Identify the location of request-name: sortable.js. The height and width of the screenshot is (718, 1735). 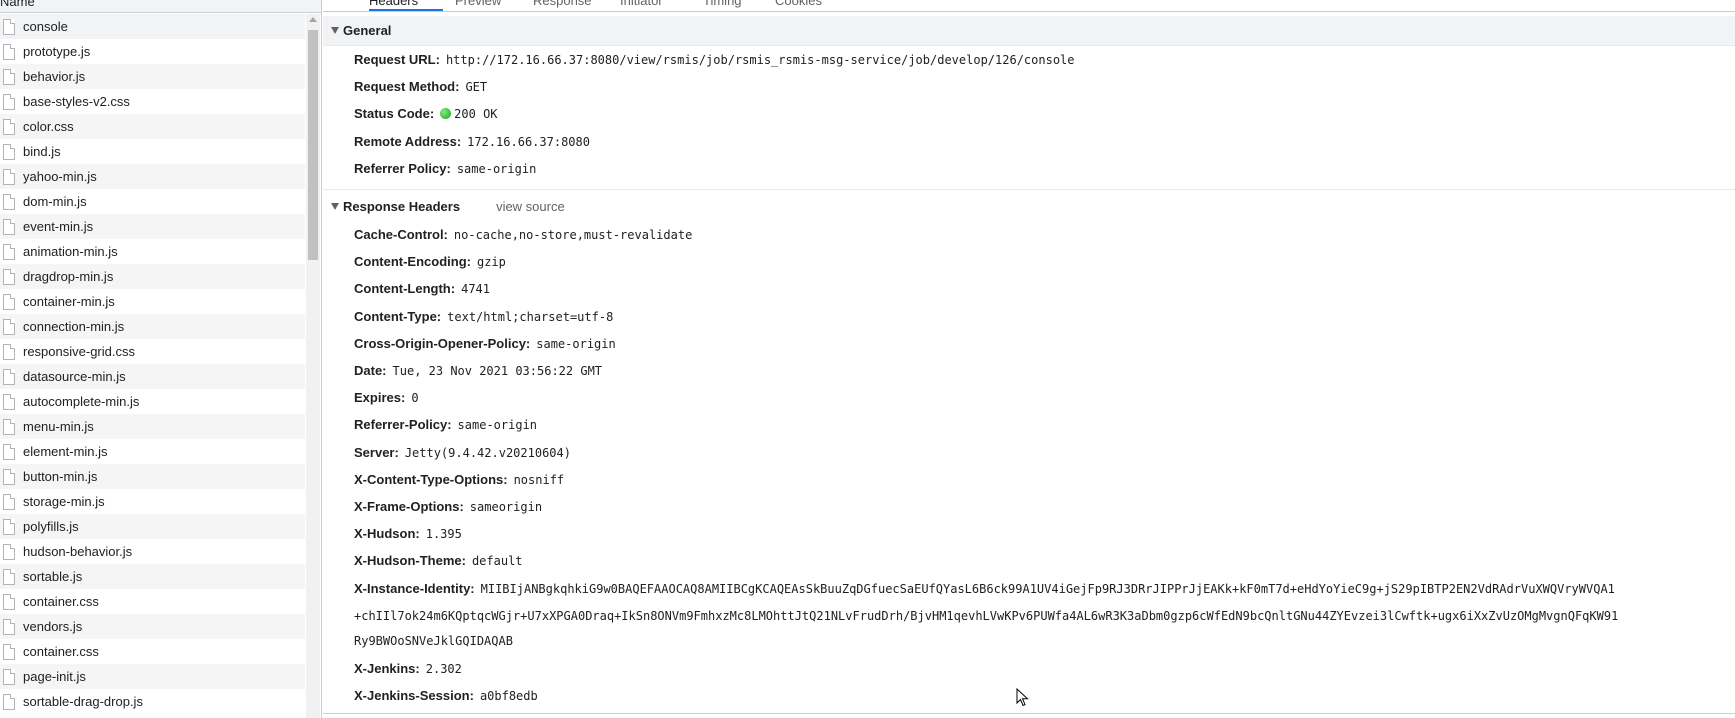
(53, 576).